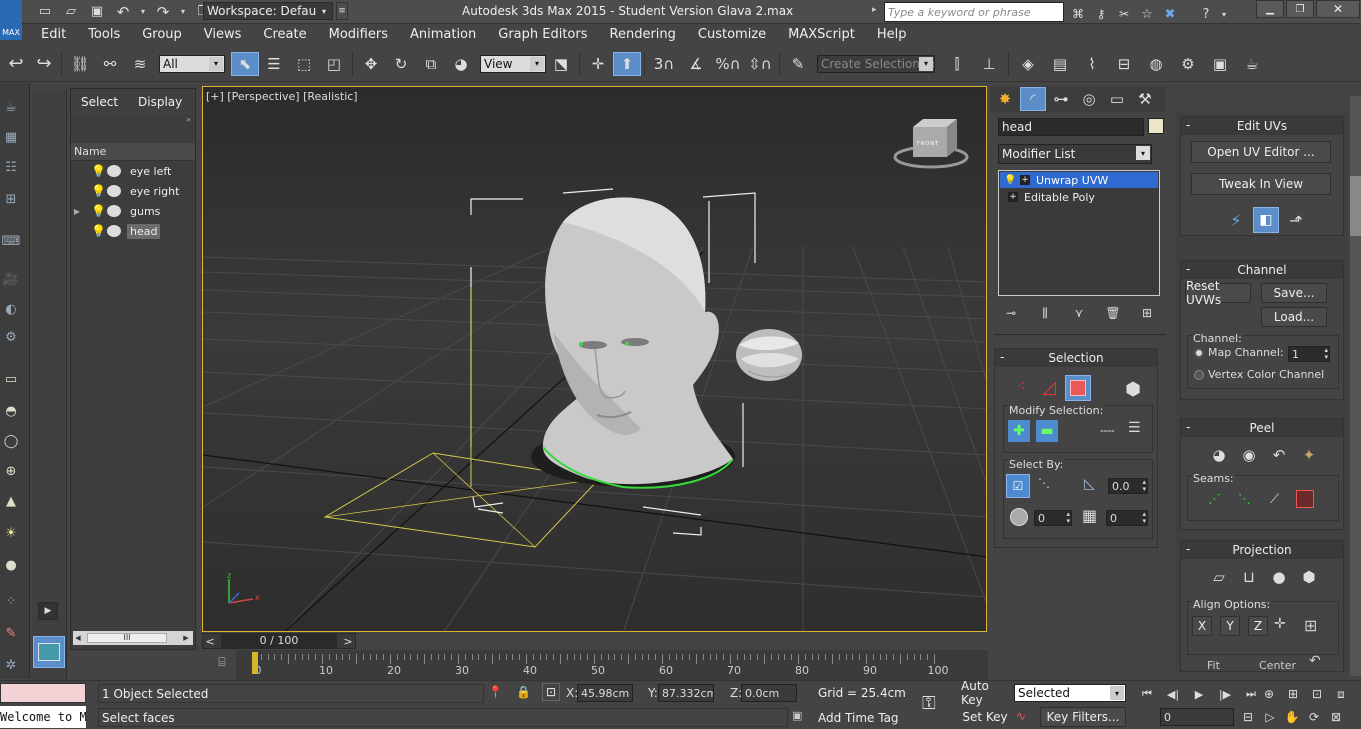 The image size is (1361, 729). What do you see at coordinates (1147, 694) in the screenshot?
I see `go-to-start-icon: ⏮` at bounding box center [1147, 694].